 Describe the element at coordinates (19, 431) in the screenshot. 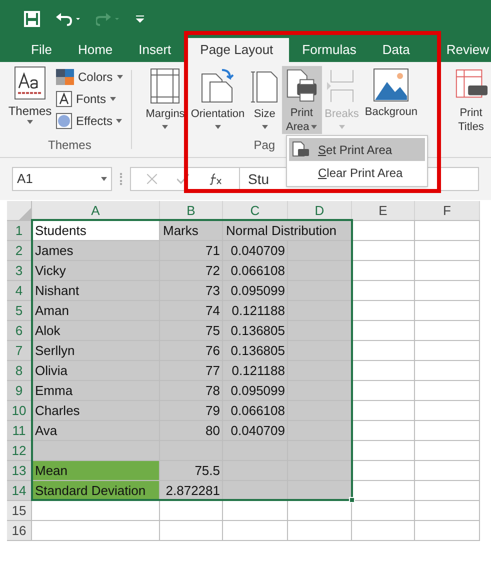

I see `row-header: 11` at that location.